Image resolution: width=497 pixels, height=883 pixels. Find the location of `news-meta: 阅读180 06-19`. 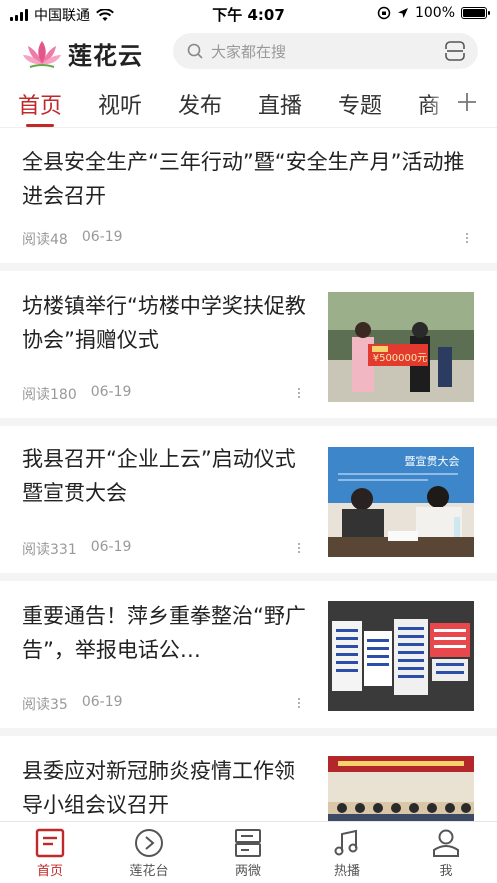

news-meta: 阅读180 06-19 is located at coordinates (76, 394).